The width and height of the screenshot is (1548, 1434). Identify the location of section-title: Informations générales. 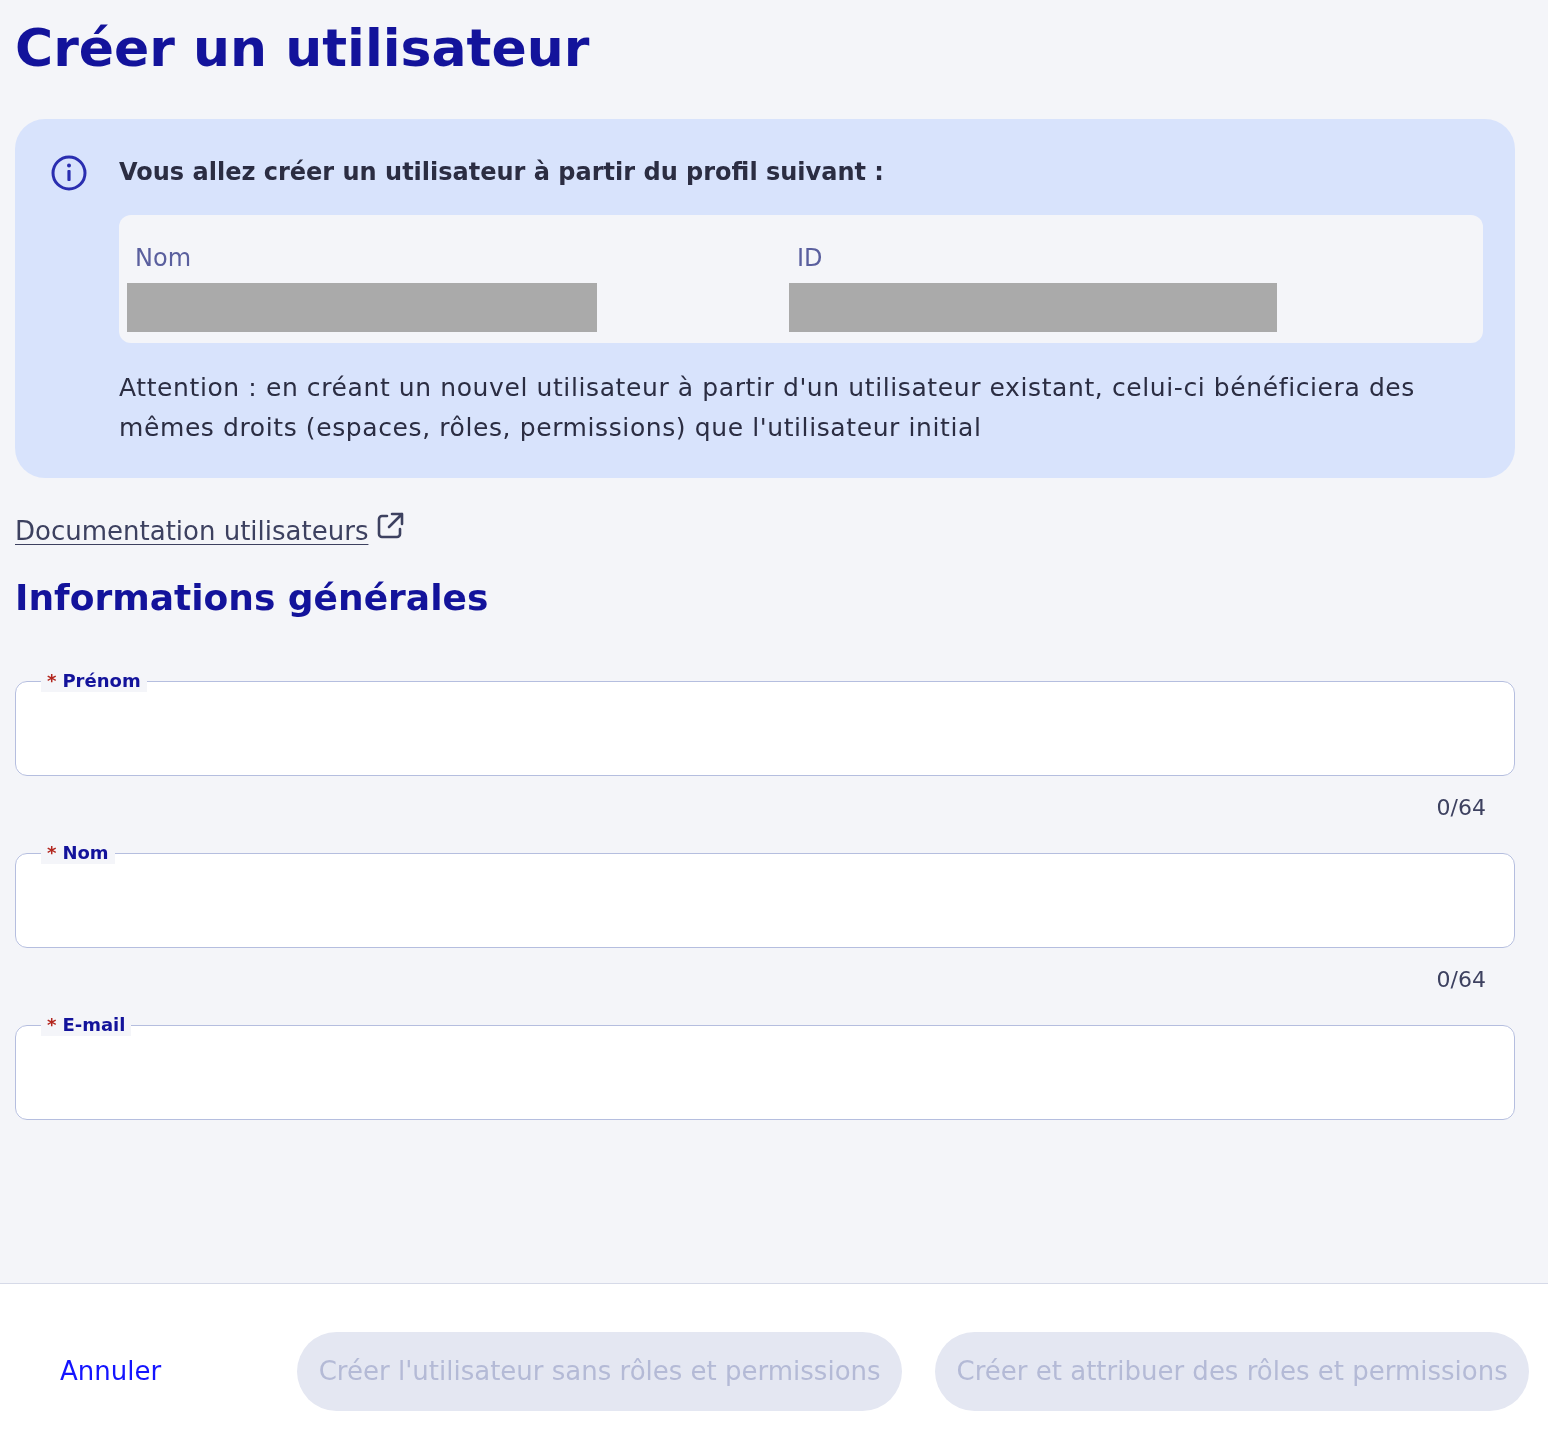
(252, 598).